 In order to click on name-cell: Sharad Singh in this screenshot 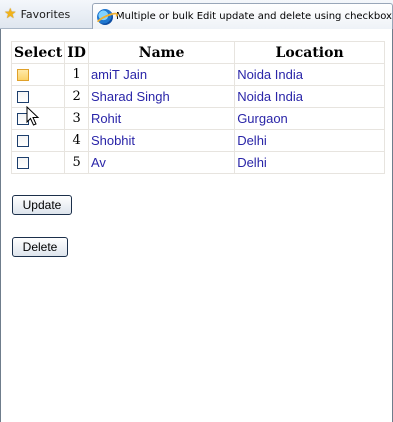, I will do `click(161, 96)`.